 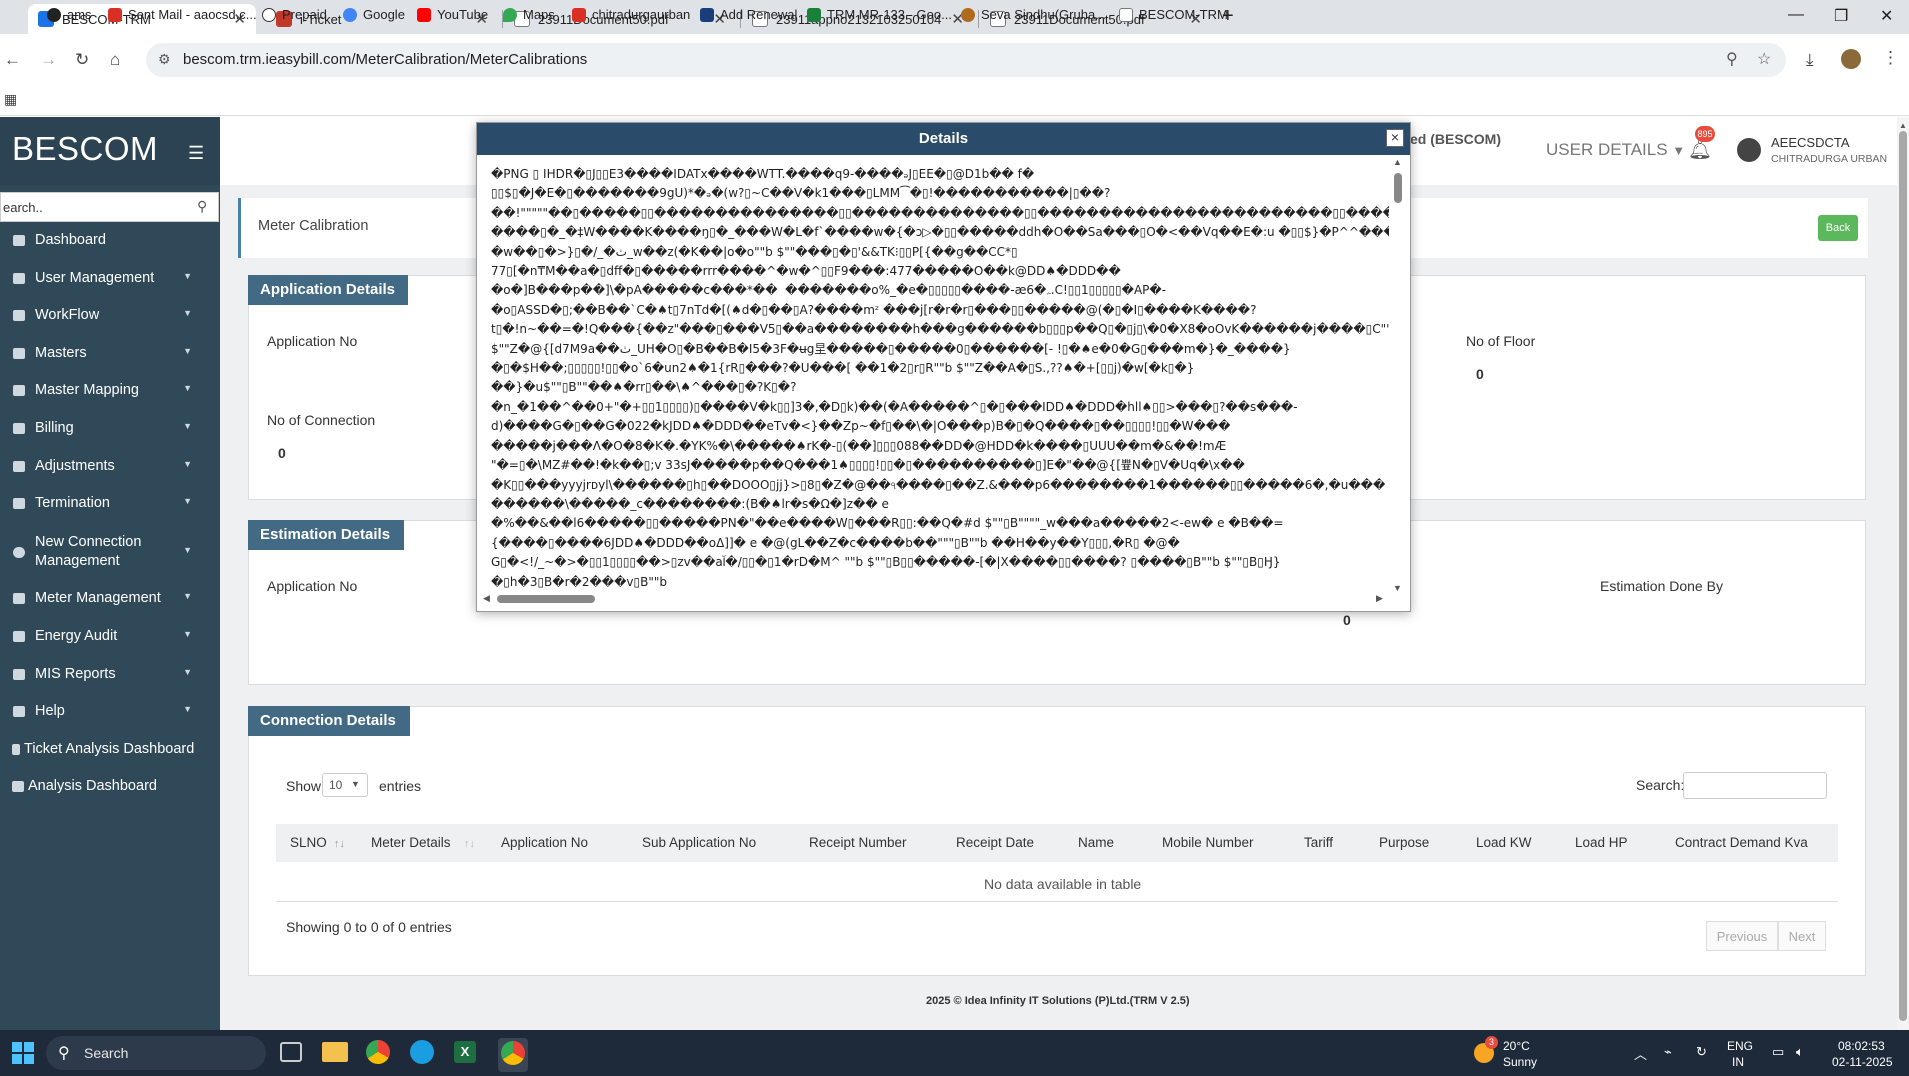 What do you see at coordinates (110, 390) in the screenshot?
I see `sidebar-item-master-mapping: Master Mapping ▼` at bounding box center [110, 390].